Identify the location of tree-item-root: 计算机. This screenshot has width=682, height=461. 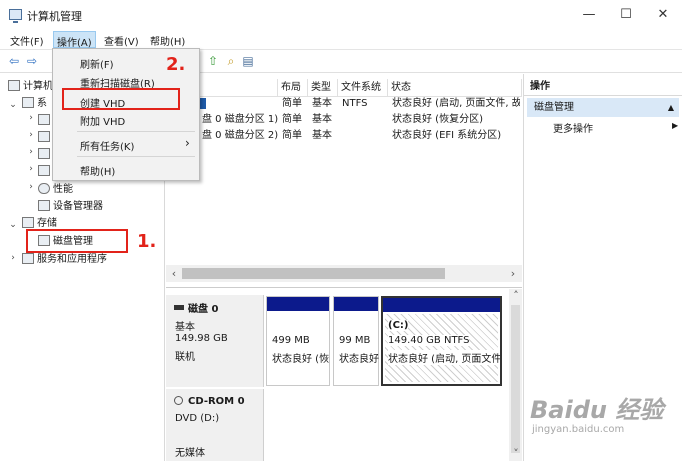
(30, 86).